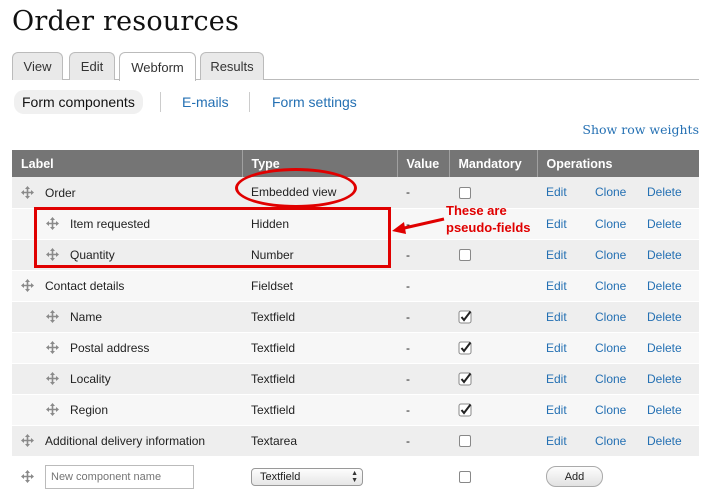  I want to click on component-type: Fieldset, so click(319, 286).